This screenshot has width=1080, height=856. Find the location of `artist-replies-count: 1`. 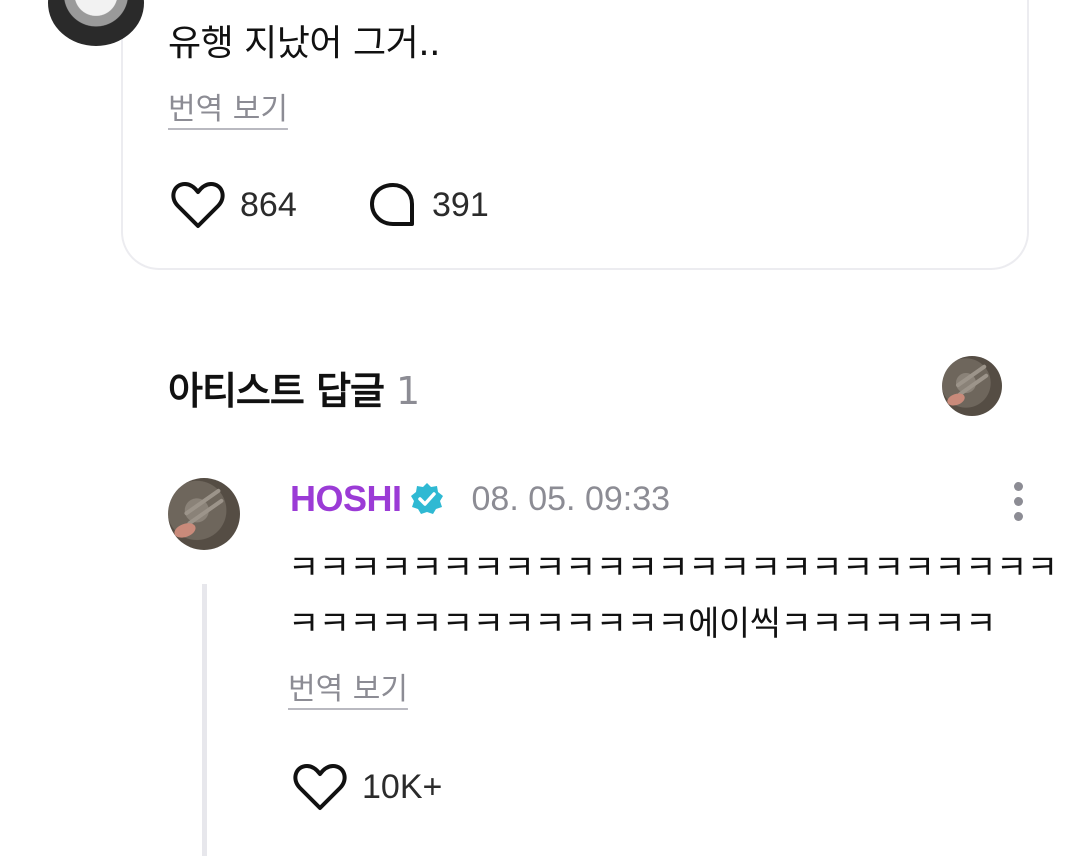

artist-replies-count: 1 is located at coordinates (408, 391).